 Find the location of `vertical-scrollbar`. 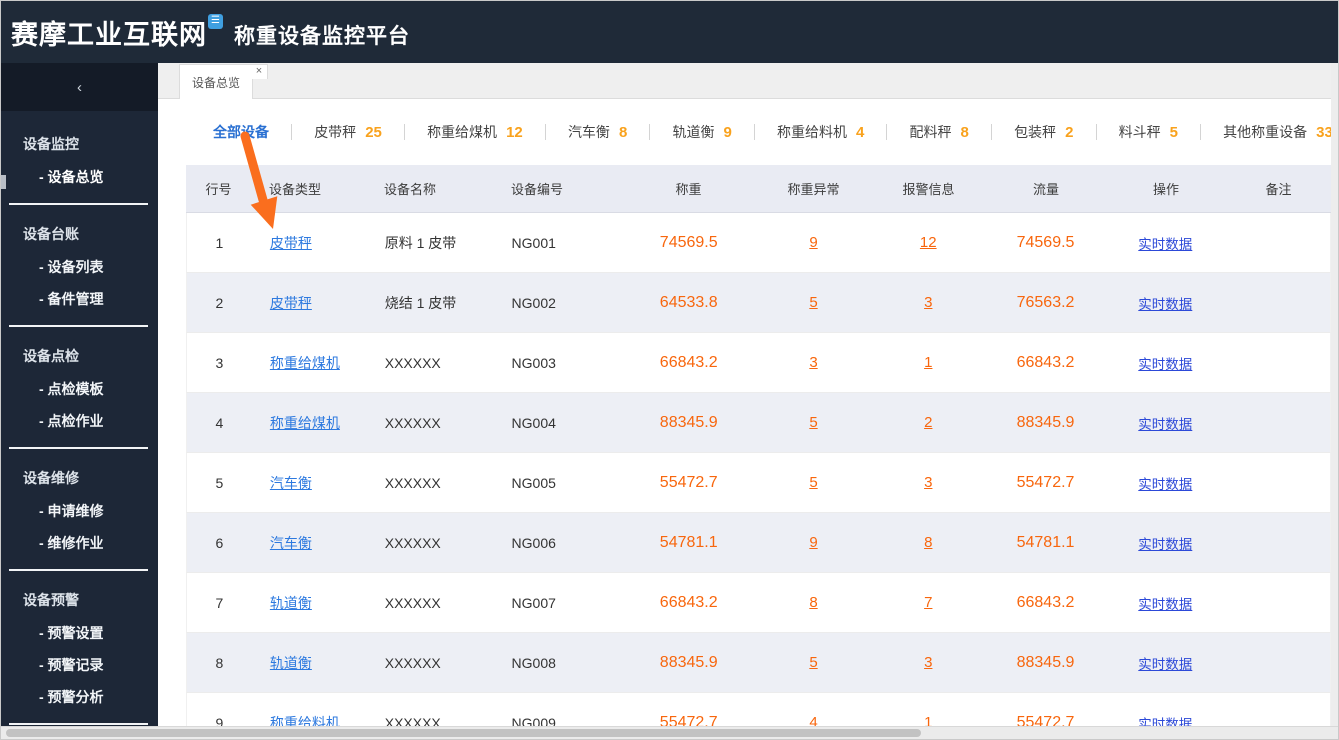

vertical-scrollbar is located at coordinates (1334, 395).